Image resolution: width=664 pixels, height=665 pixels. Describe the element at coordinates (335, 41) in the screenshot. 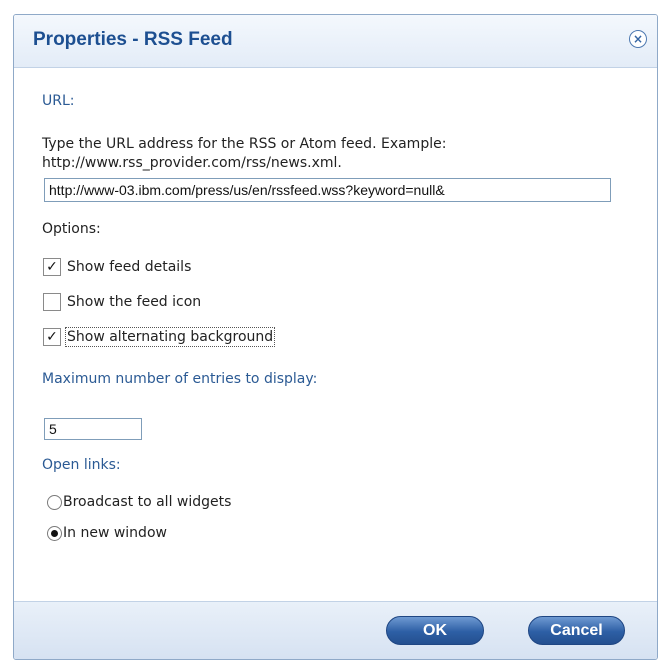

I see `dialog-titlebar: Properties - RSS Feed ×` at that location.